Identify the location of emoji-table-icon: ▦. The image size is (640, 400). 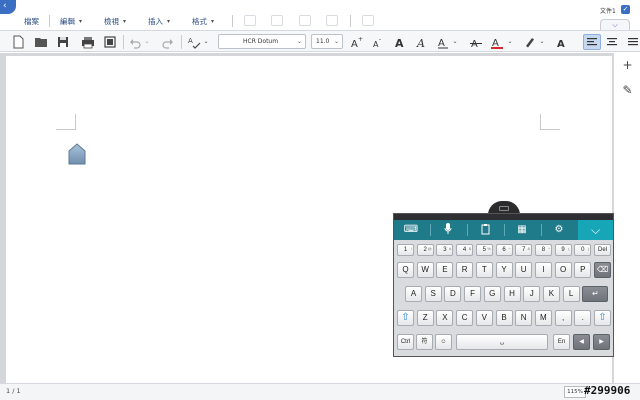
(522, 230).